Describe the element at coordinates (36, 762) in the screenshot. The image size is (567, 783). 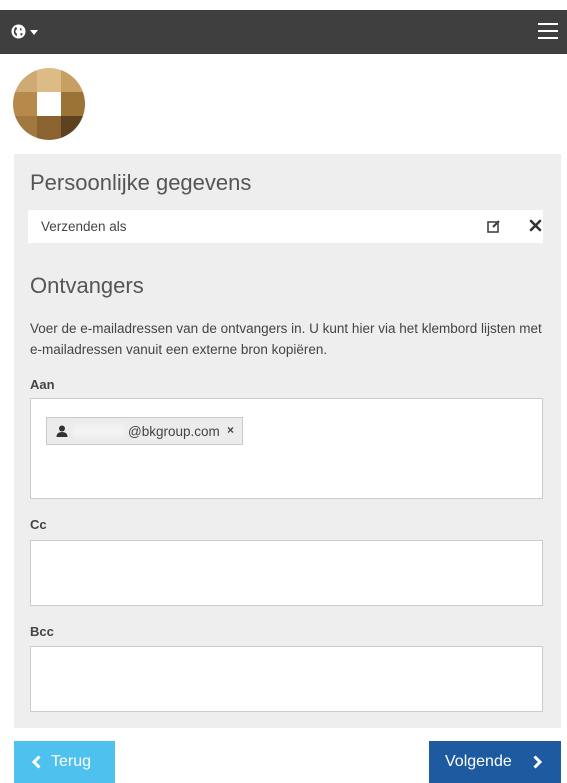
I see `chevron-left-icon` at that location.